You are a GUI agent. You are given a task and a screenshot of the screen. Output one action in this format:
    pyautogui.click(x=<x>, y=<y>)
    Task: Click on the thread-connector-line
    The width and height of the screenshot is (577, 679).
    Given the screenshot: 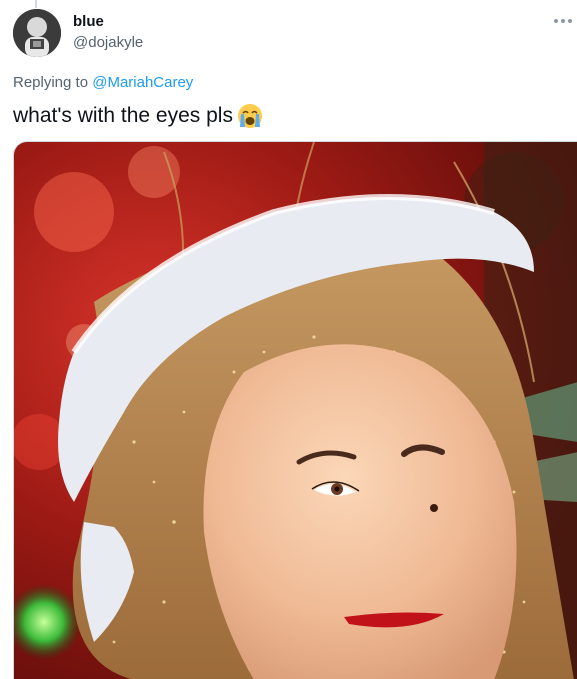 What is the action you would take?
    pyautogui.click(x=36, y=4)
    